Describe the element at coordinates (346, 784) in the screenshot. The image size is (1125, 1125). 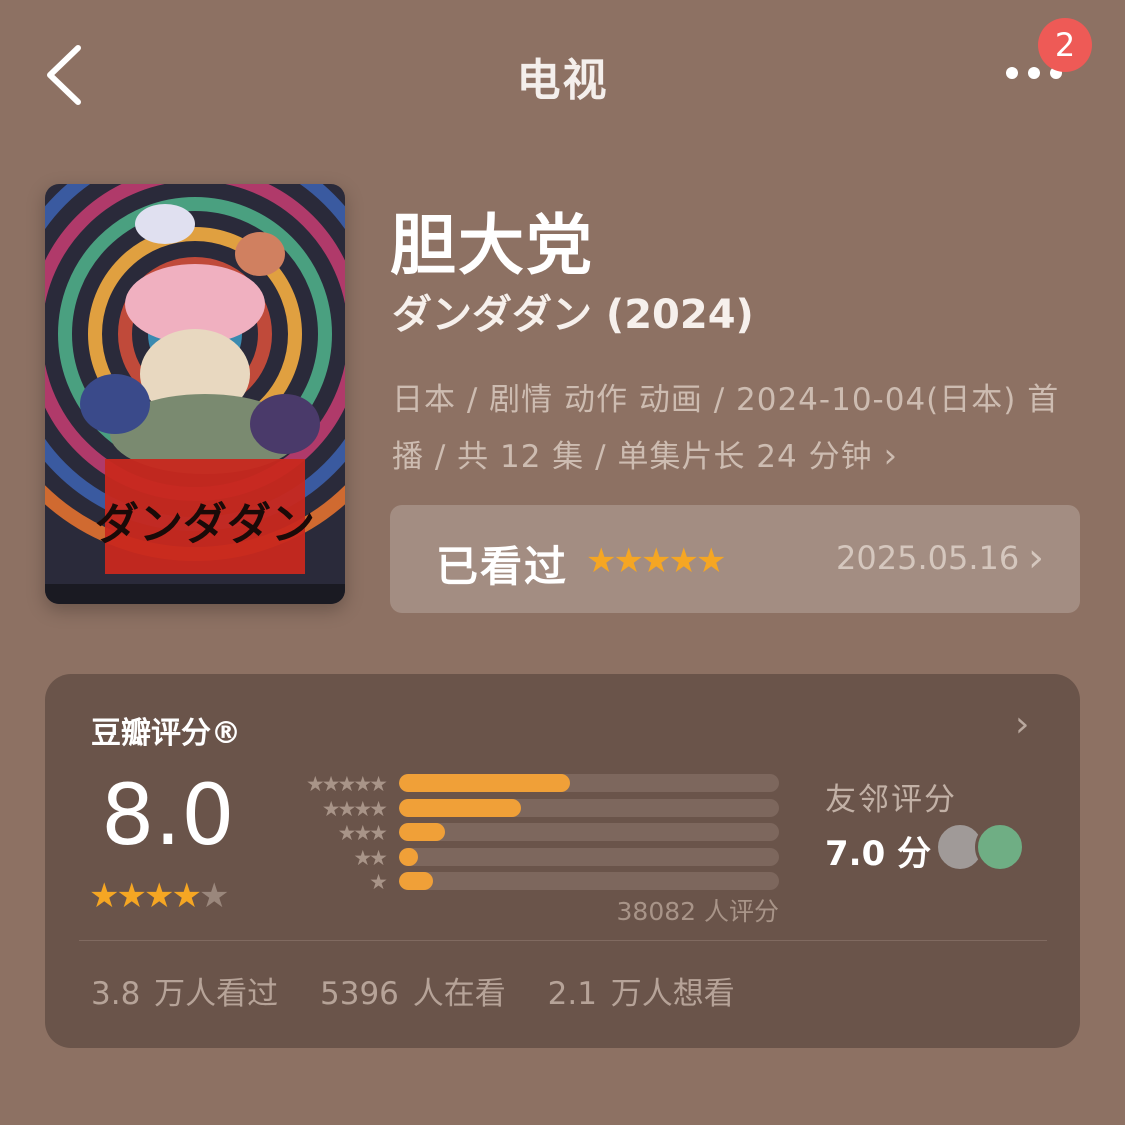
I see `star-row-icon: ★★★★★` at that location.